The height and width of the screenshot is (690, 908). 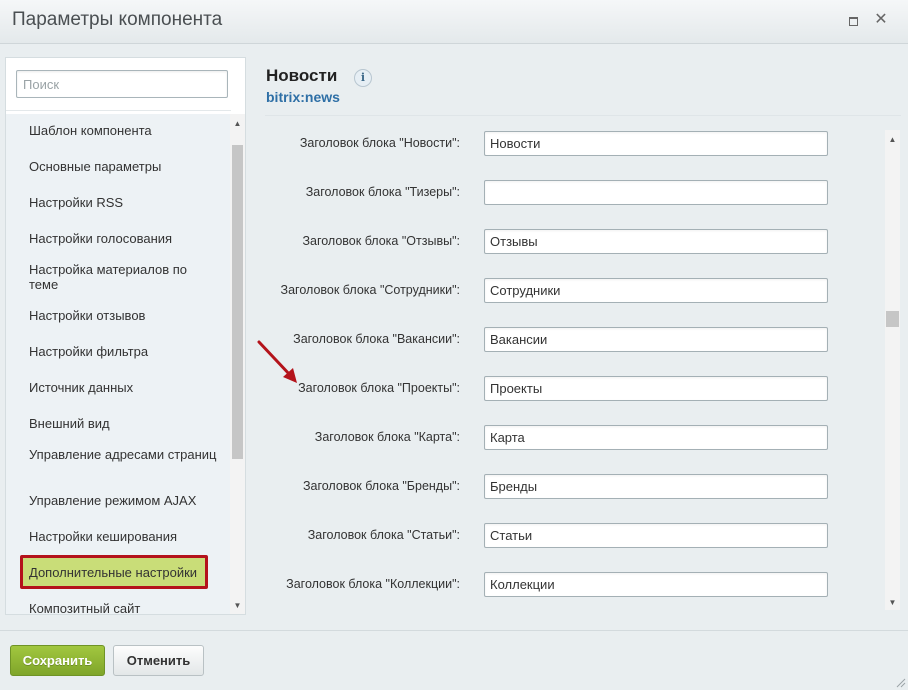 I want to click on field-input-brands, so click(x=656, y=486).